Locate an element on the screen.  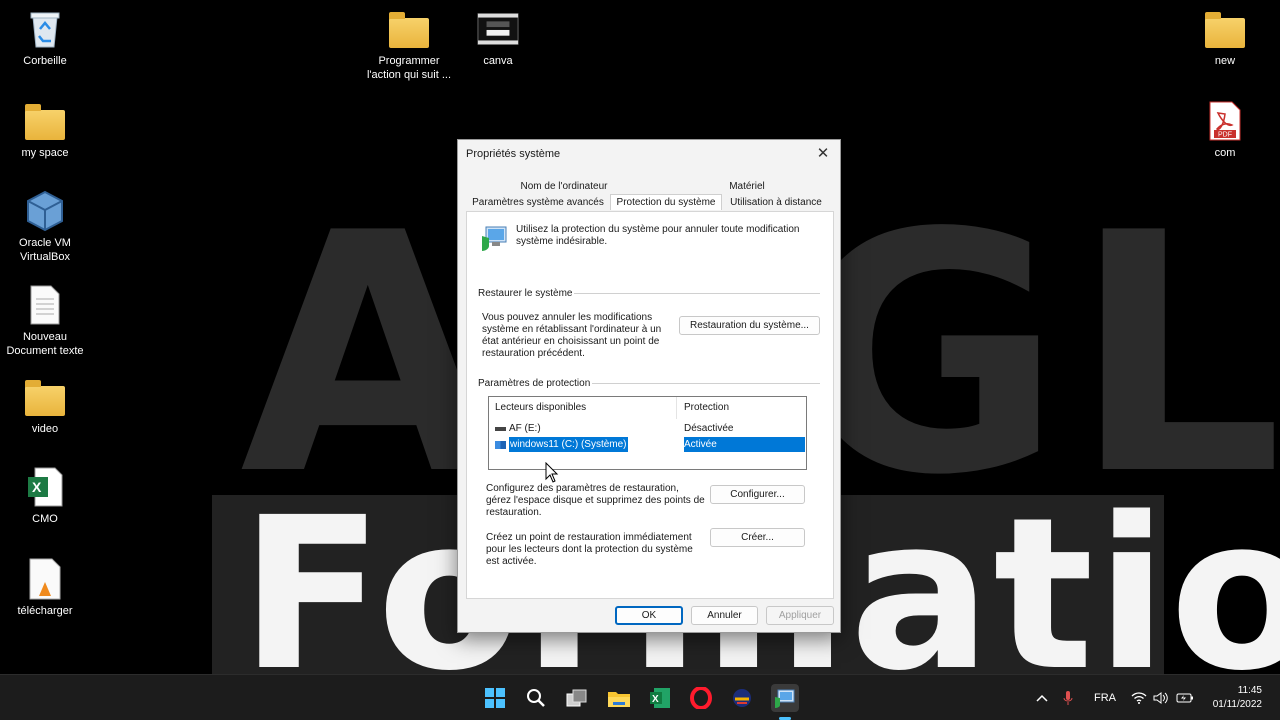
recycle-bin-icon is located at coordinates (45, 29).